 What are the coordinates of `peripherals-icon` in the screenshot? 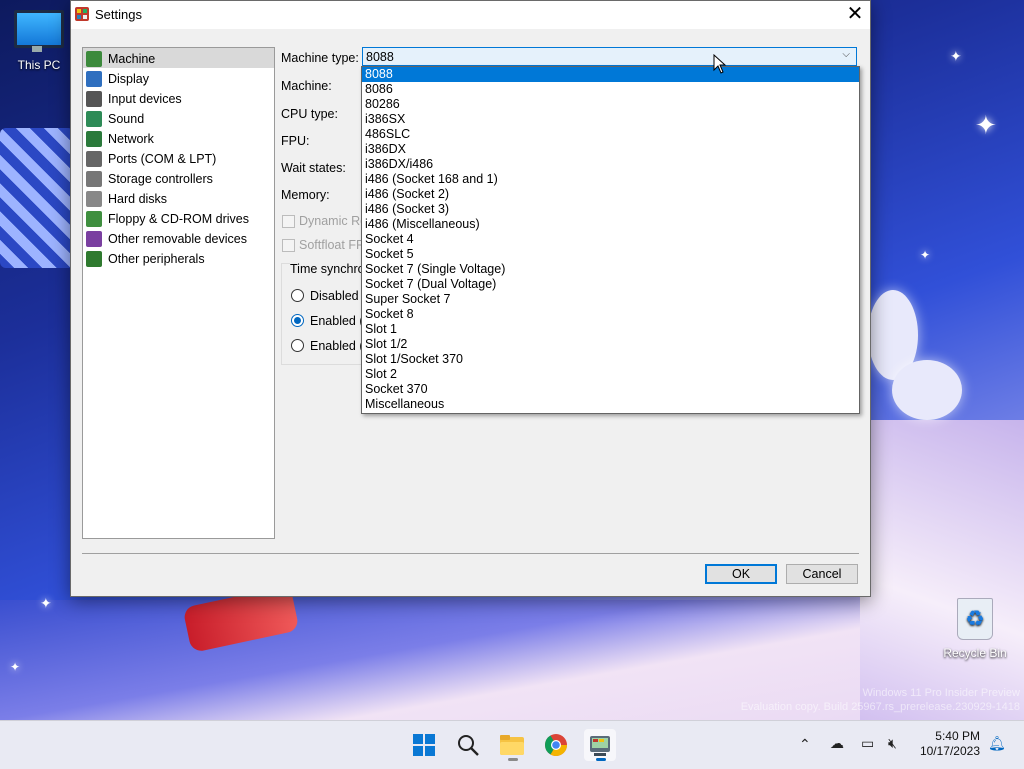 It's located at (94, 258).